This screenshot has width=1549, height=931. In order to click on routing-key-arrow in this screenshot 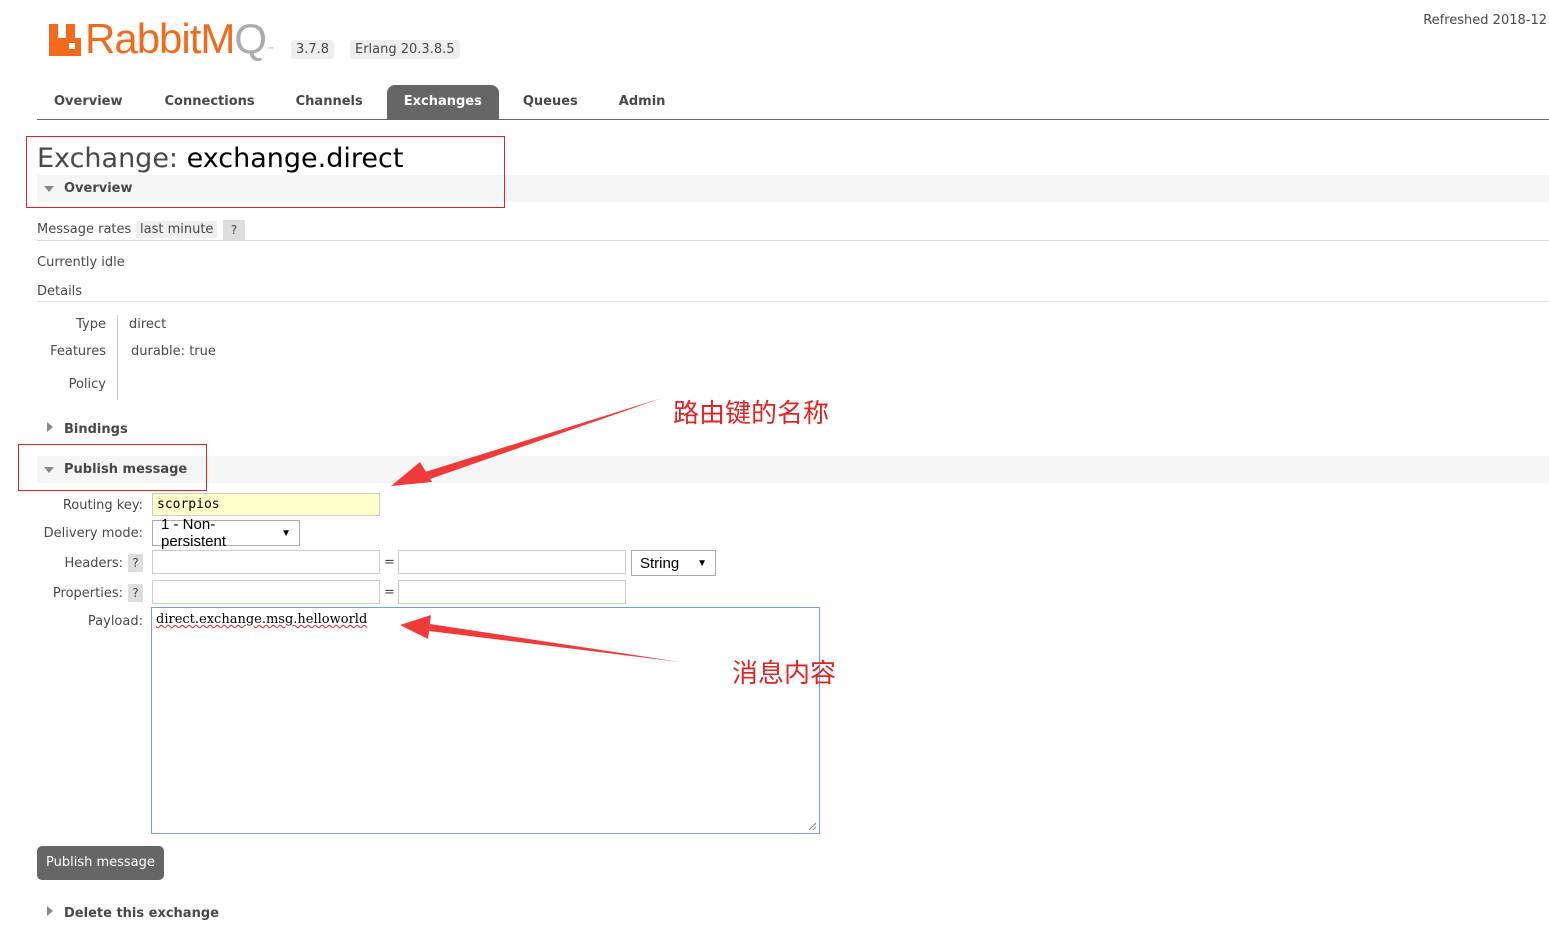, I will do `click(526, 442)`.